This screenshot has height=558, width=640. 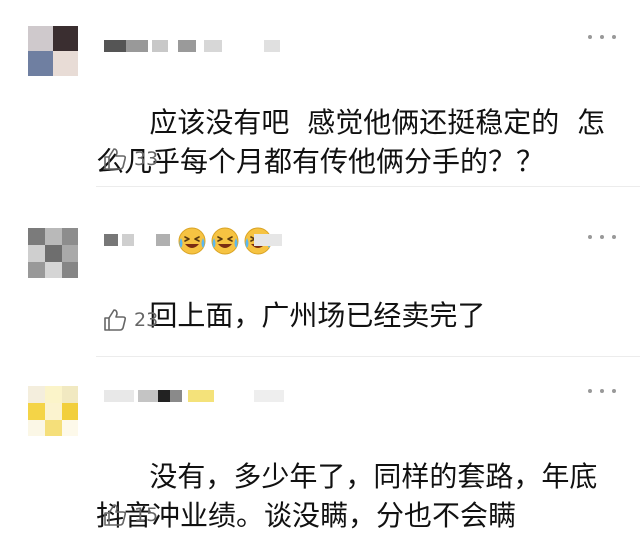 I want to click on like-count: 23, so click(x=146, y=320).